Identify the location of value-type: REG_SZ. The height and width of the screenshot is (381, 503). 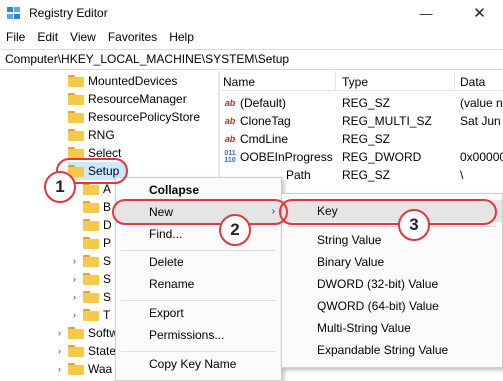
(366, 103).